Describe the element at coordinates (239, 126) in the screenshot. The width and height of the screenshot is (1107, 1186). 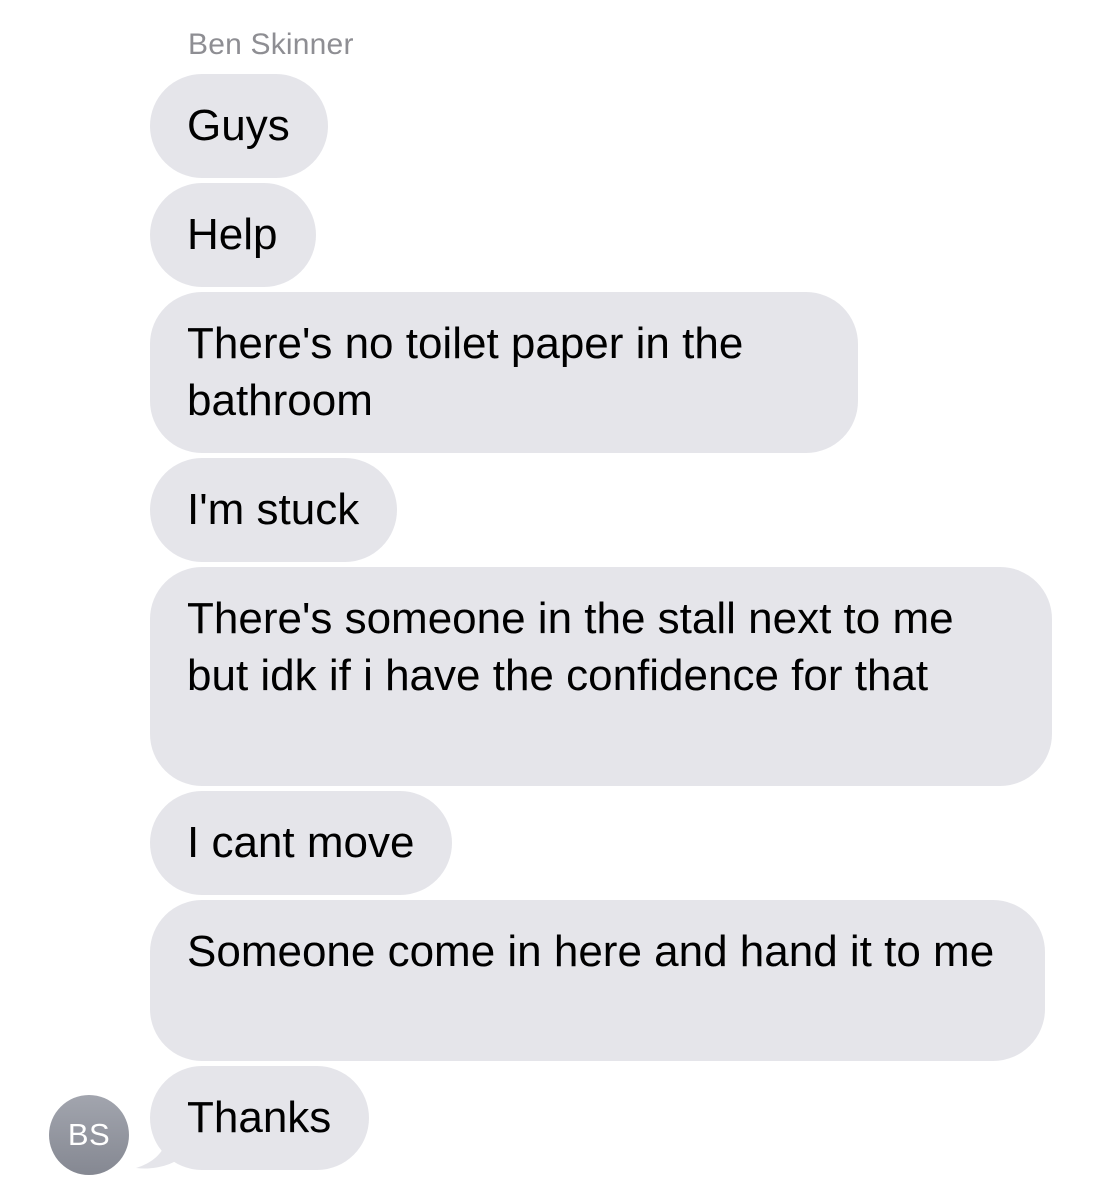
I see `message-bubble: Guys` at that location.